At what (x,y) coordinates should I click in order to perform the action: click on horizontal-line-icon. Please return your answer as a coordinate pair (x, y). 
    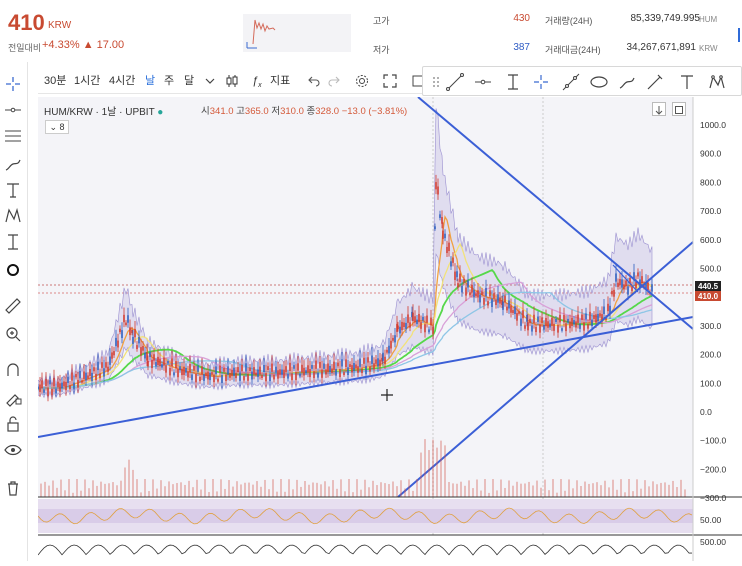
    Looking at the image, I should click on (13, 110).